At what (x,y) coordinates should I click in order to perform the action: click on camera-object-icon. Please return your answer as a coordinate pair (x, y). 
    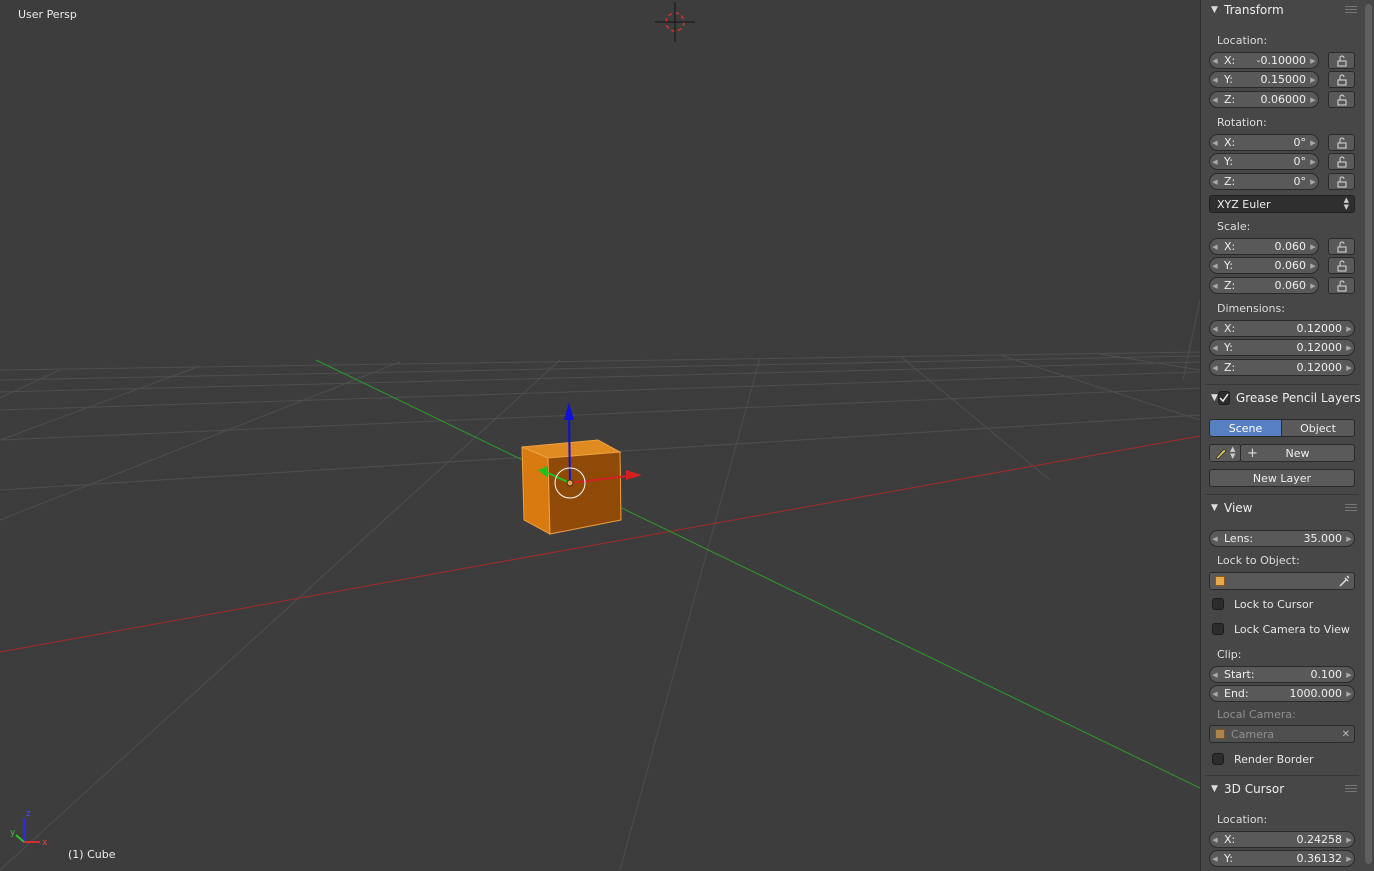
    Looking at the image, I should click on (1220, 734).